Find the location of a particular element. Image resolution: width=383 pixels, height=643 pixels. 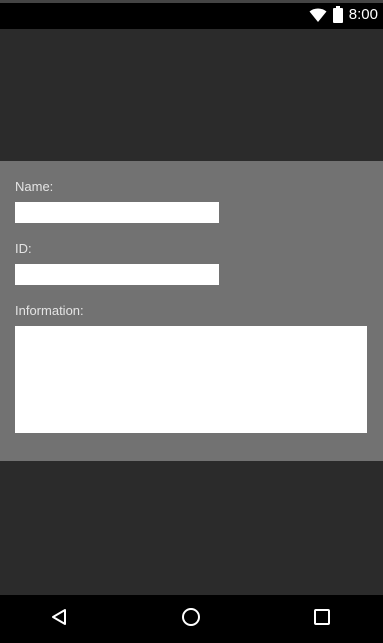

id-field is located at coordinates (117, 274).